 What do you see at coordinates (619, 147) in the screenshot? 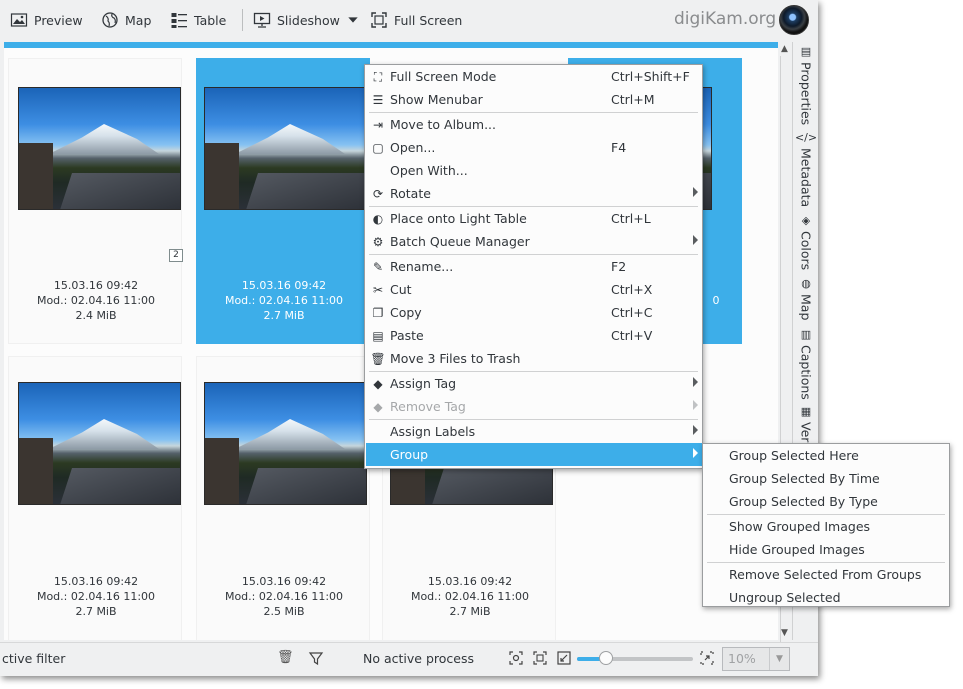
I see `menu-item-shortcut: F4` at bounding box center [619, 147].